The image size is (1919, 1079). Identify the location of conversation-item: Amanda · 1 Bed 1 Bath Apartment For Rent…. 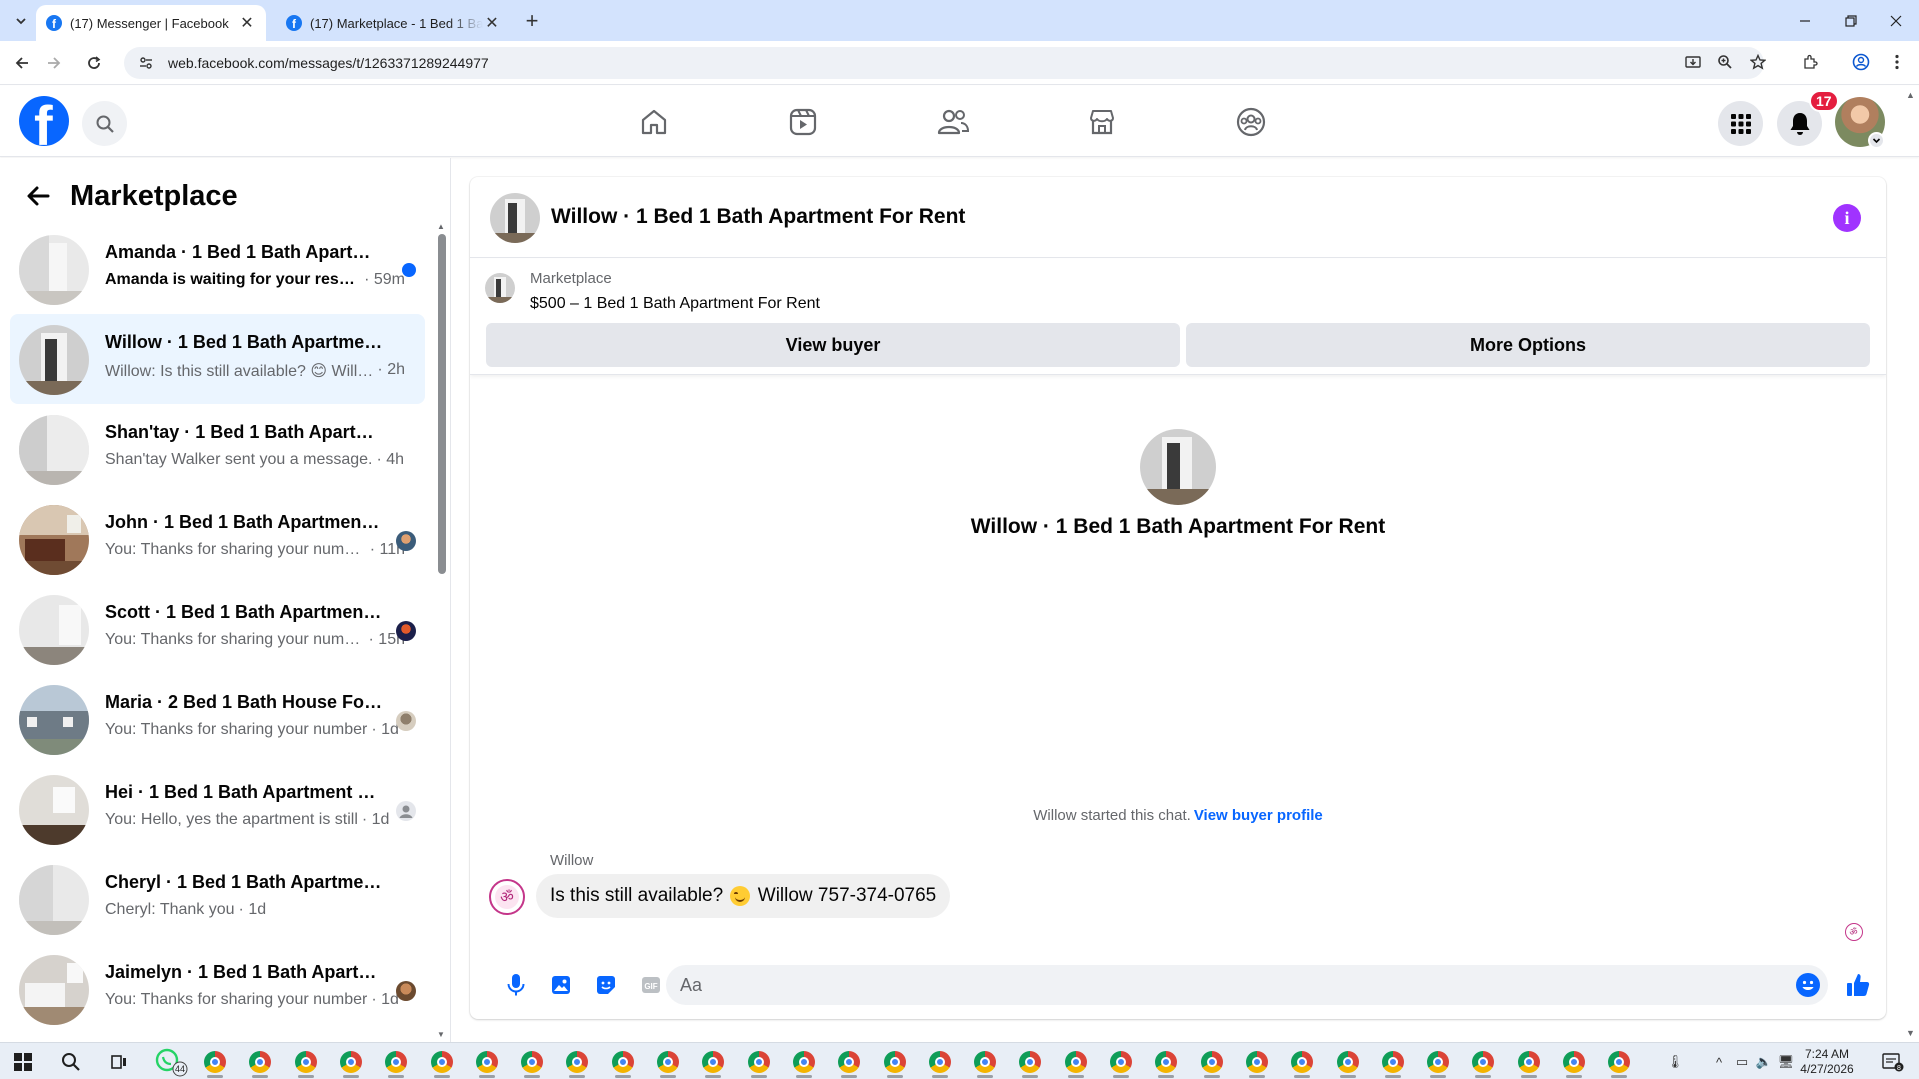
(217, 269).